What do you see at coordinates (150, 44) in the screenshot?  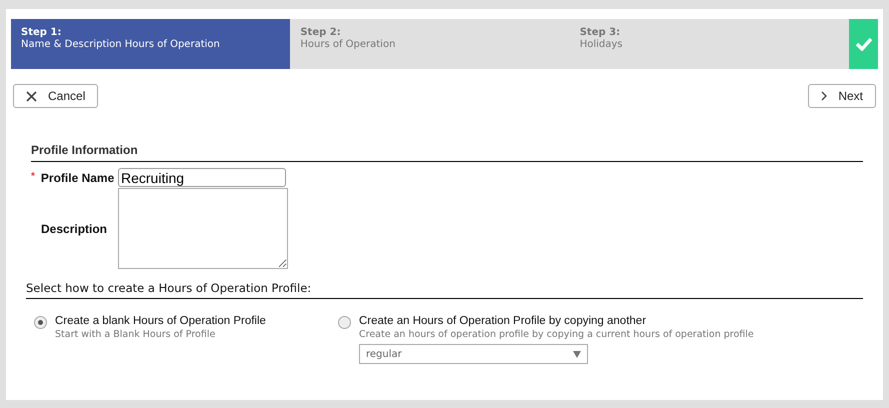 I see `step-tab: Step 1: Name & Description Hours of Operation` at bounding box center [150, 44].